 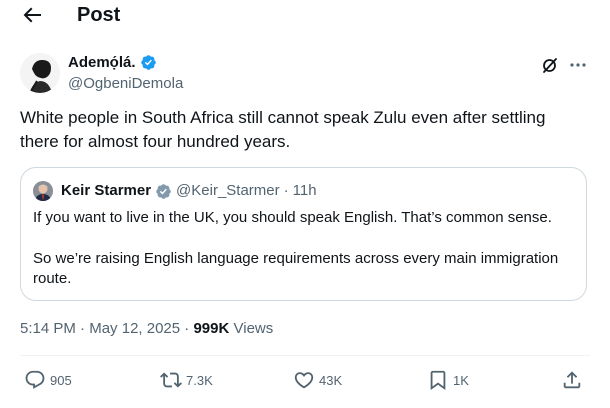 I want to click on post-time: 5:14 PM, so click(x=48, y=328).